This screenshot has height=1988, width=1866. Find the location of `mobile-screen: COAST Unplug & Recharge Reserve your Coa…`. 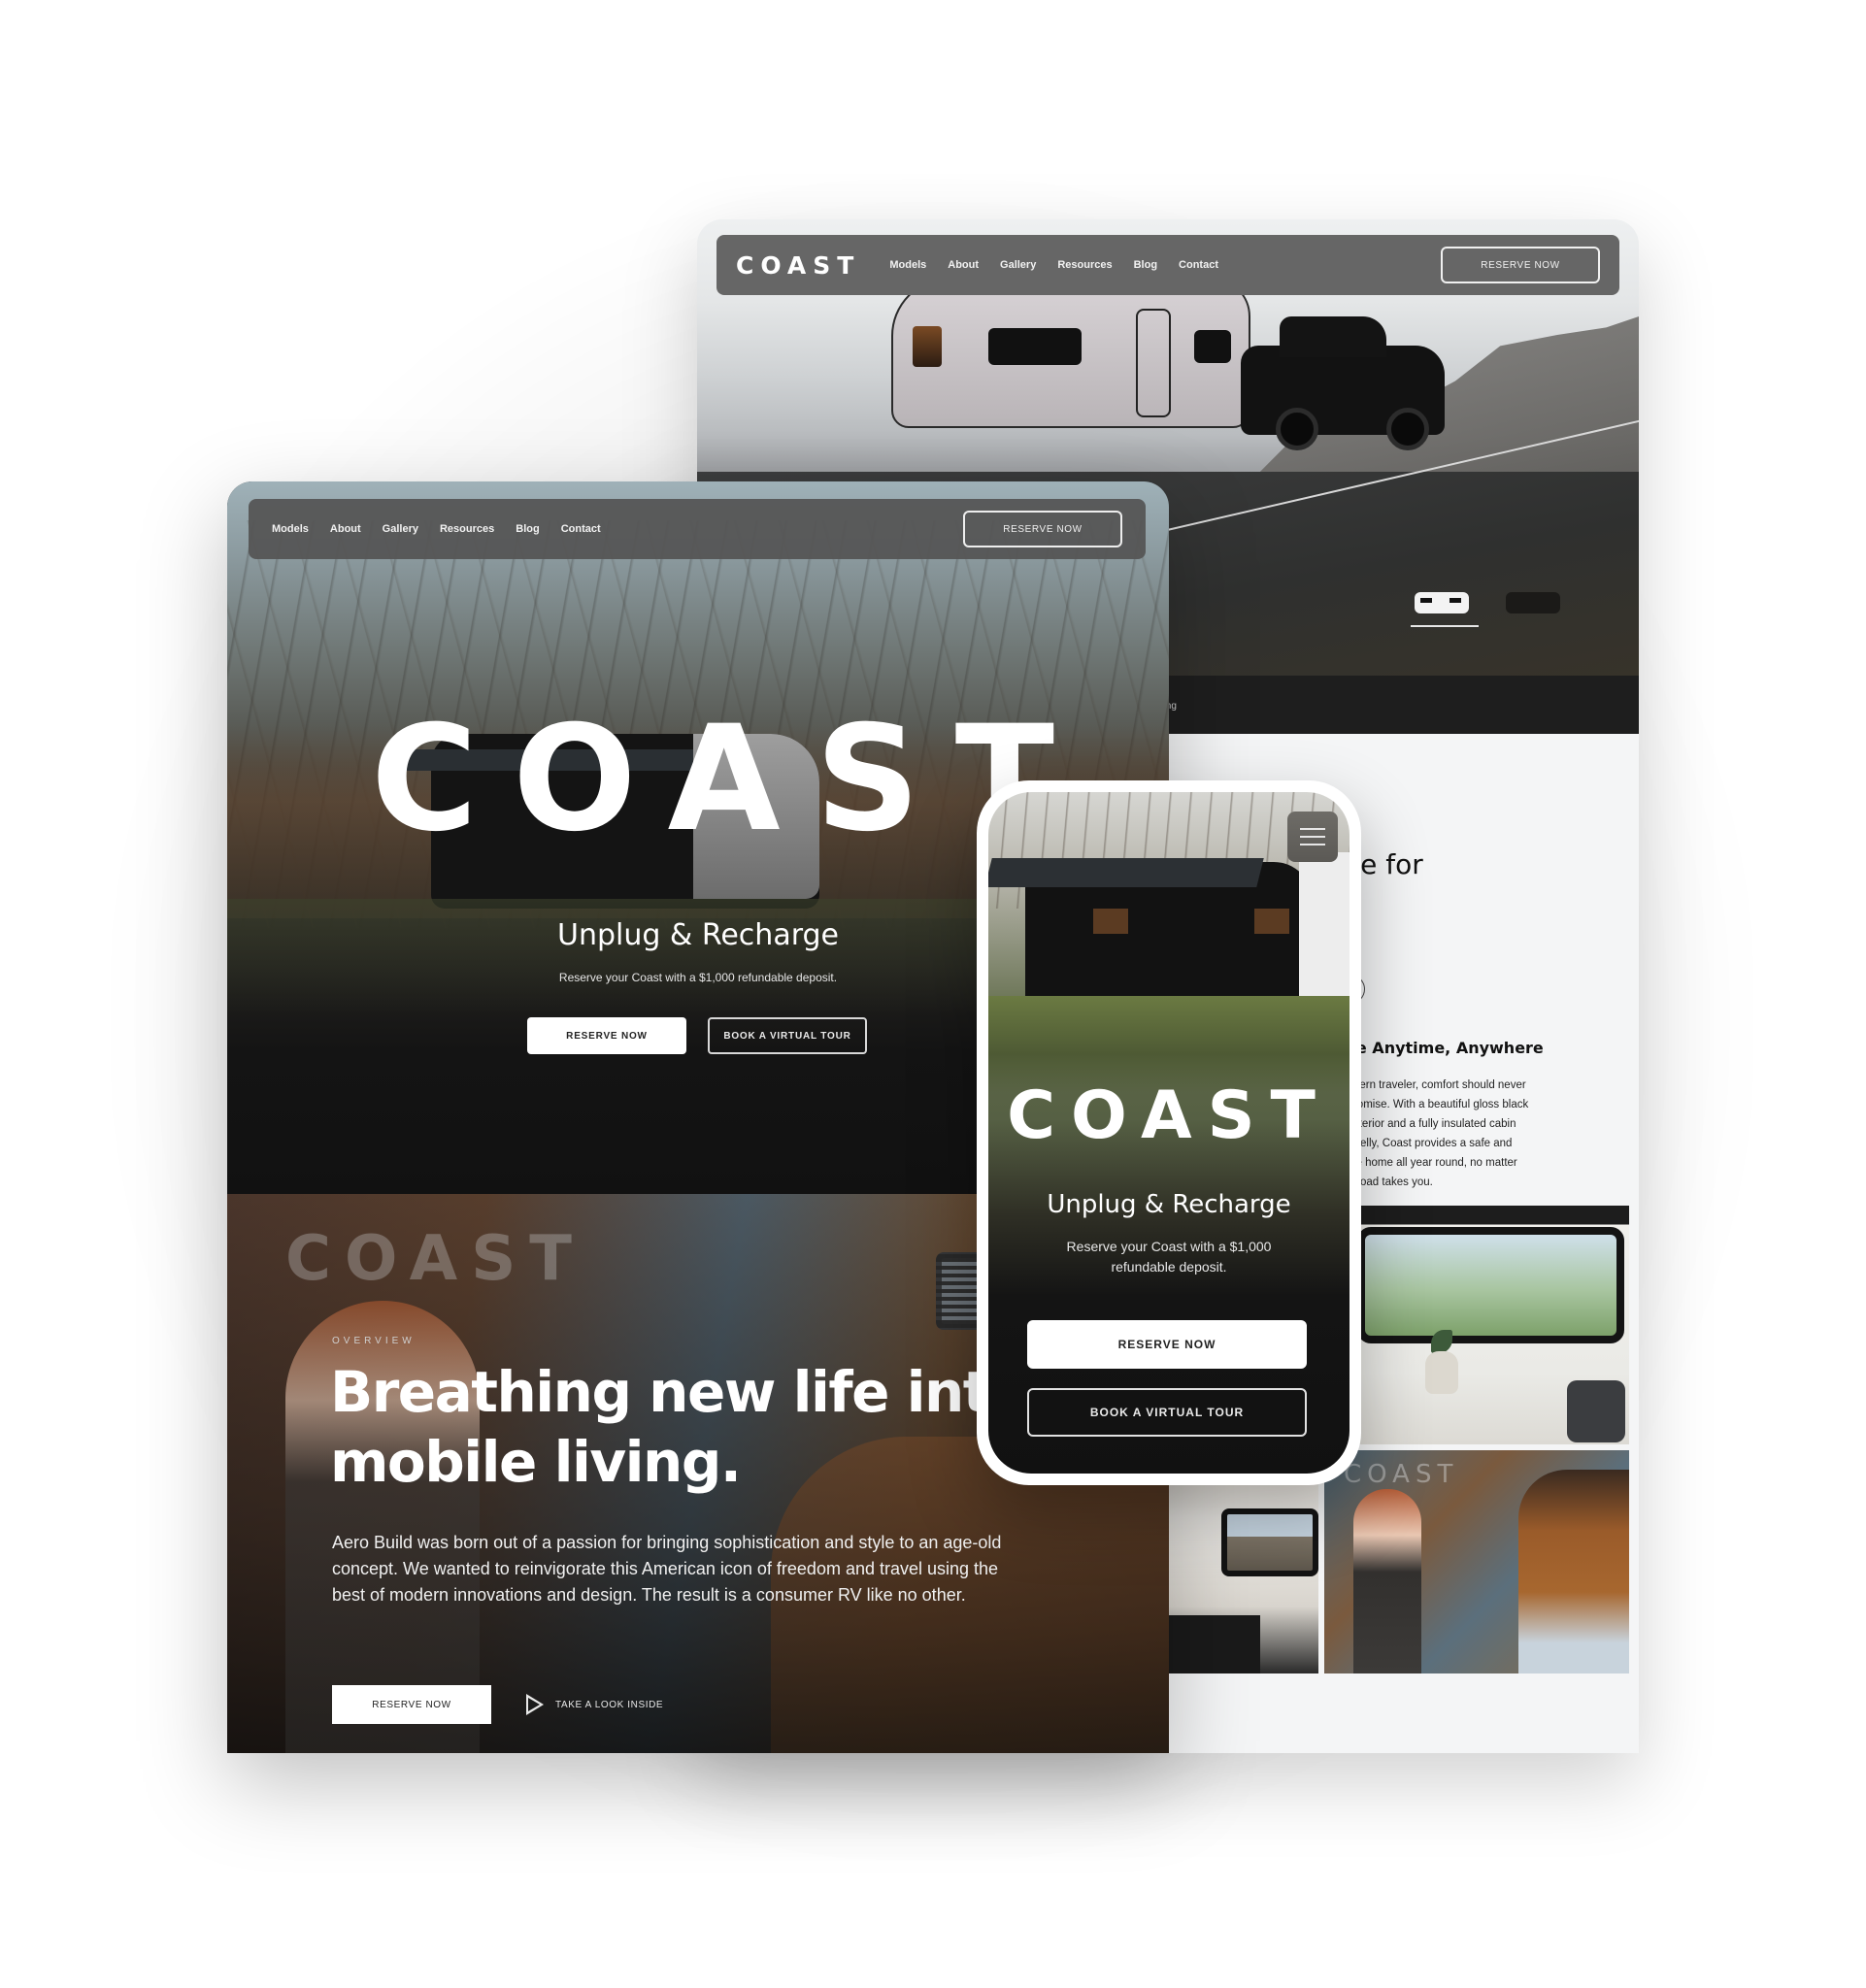

mobile-screen: COAST Unplug & Recharge Reserve your Coa… is located at coordinates (1169, 1133).